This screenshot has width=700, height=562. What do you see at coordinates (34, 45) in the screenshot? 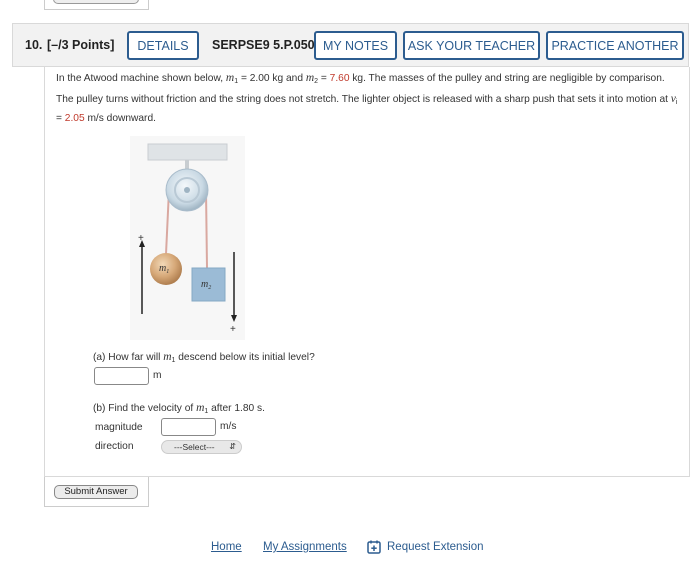
I see `question-number: 10.` at bounding box center [34, 45].